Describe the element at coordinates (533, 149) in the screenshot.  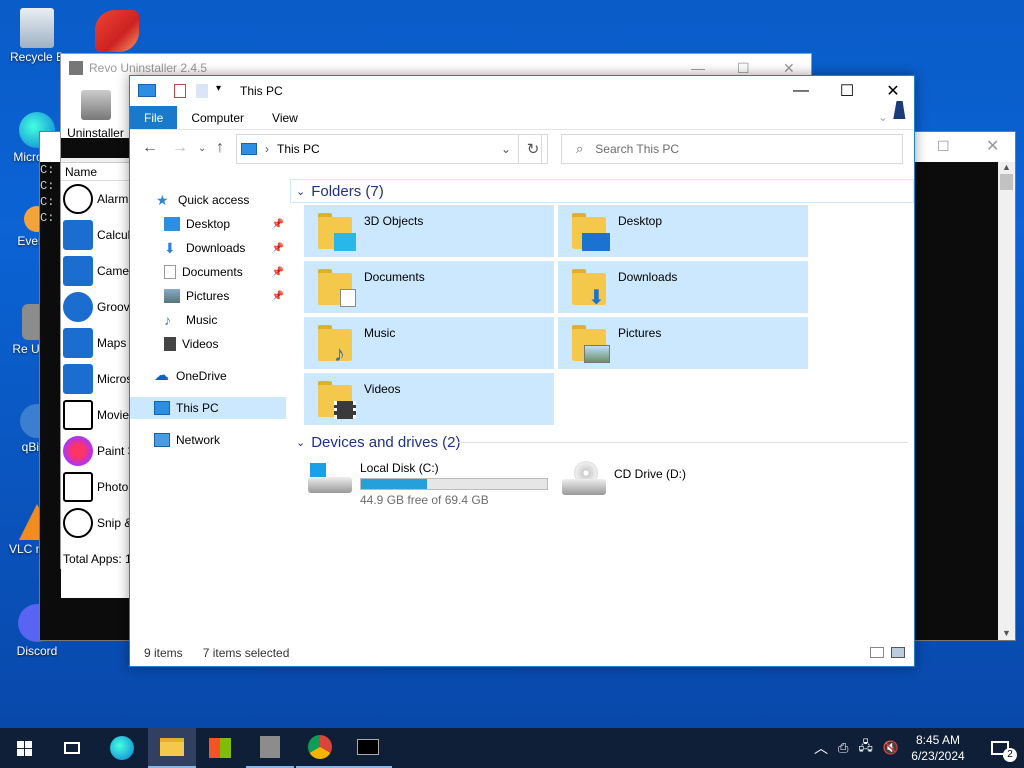
I see `refresh-button: ↻` at that location.